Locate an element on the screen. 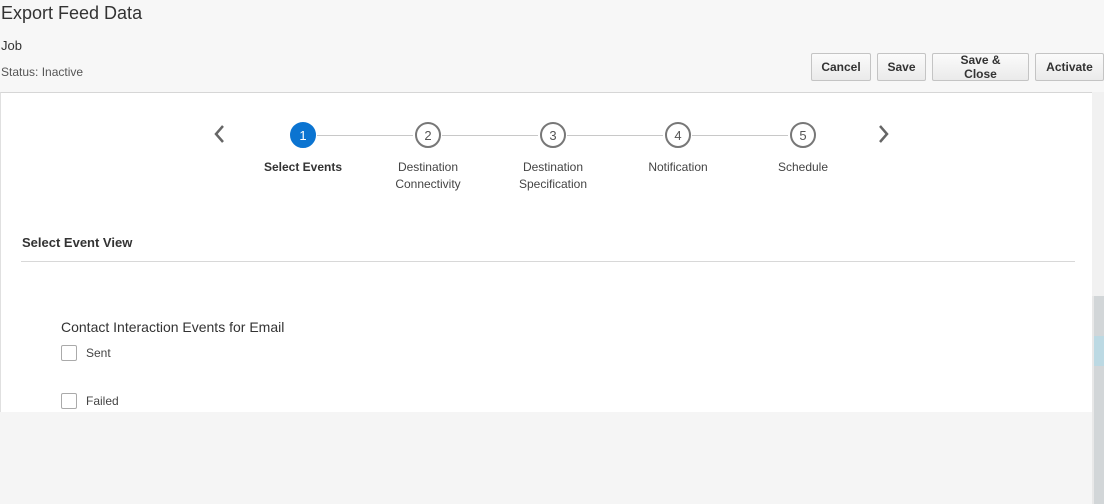 The height and width of the screenshot is (504, 1104). scrollbar-thumb is located at coordinates (1098, 400).